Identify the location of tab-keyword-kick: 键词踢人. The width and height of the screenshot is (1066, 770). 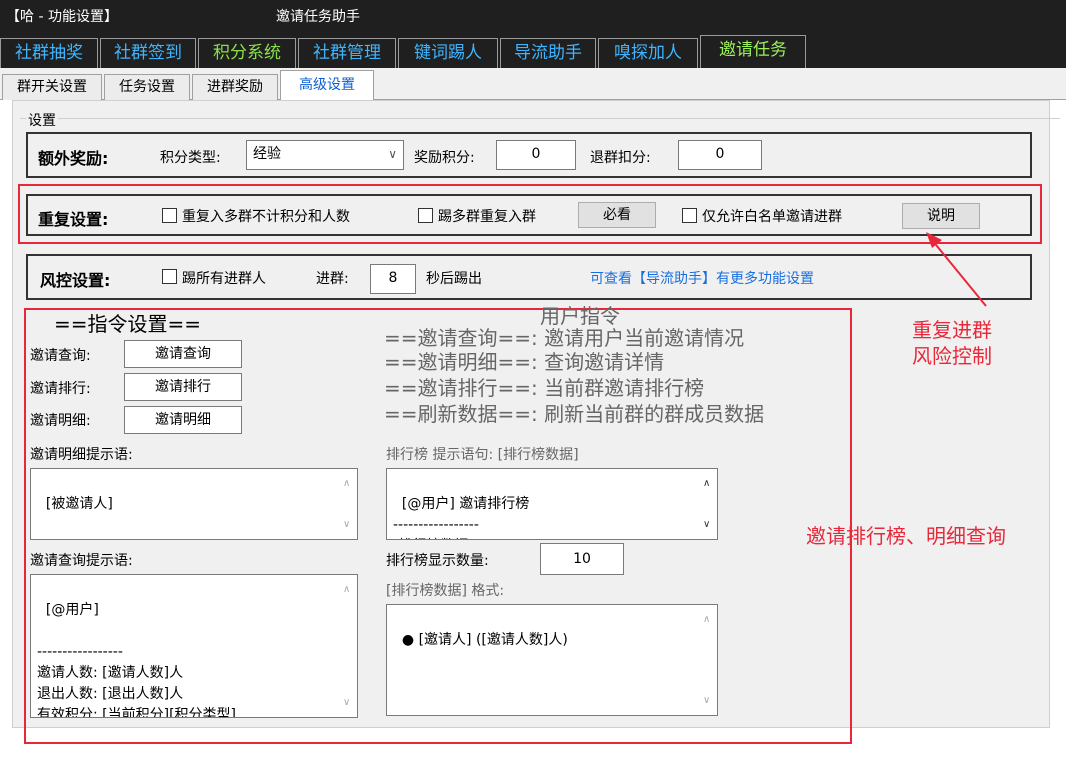
(448, 53).